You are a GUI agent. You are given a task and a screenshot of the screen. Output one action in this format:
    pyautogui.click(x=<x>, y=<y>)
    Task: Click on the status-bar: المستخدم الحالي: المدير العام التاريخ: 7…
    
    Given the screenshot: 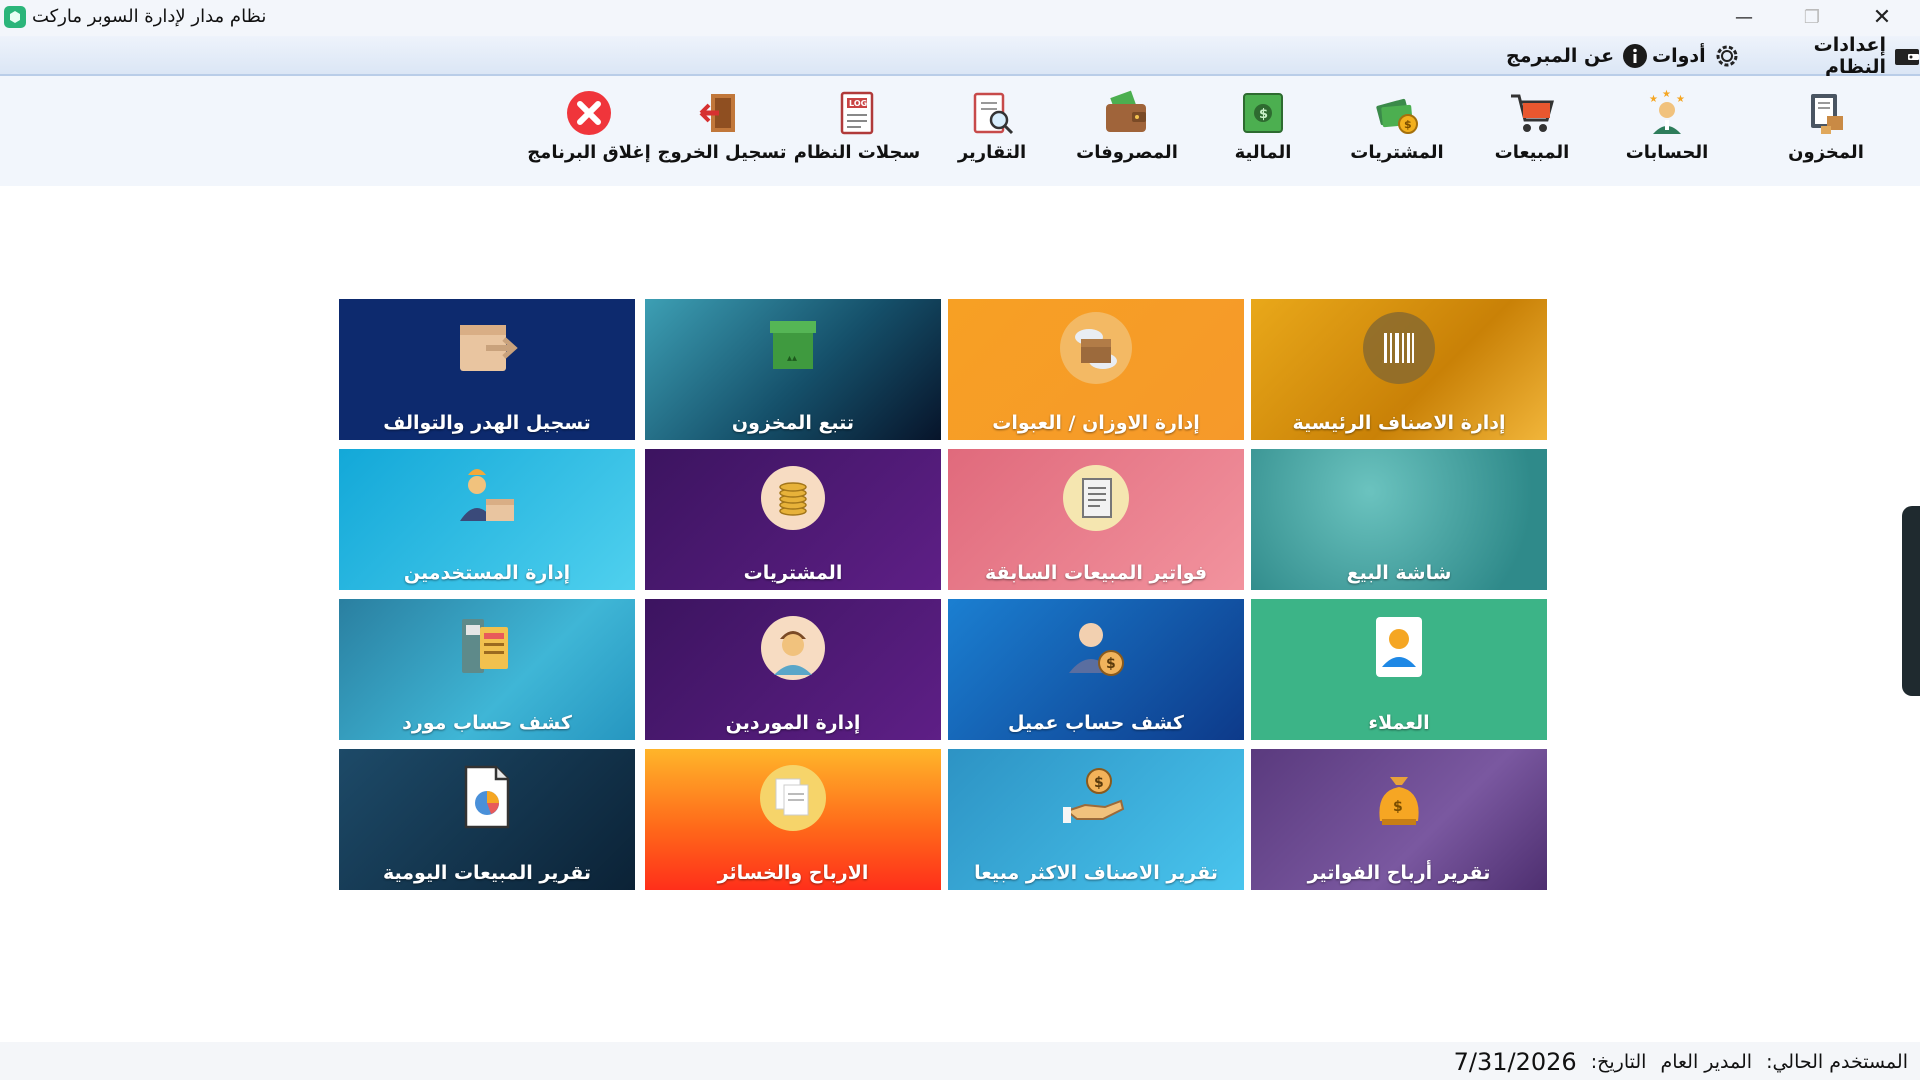 What is the action you would take?
    pyautogui.click(x=960, y=1061)
    